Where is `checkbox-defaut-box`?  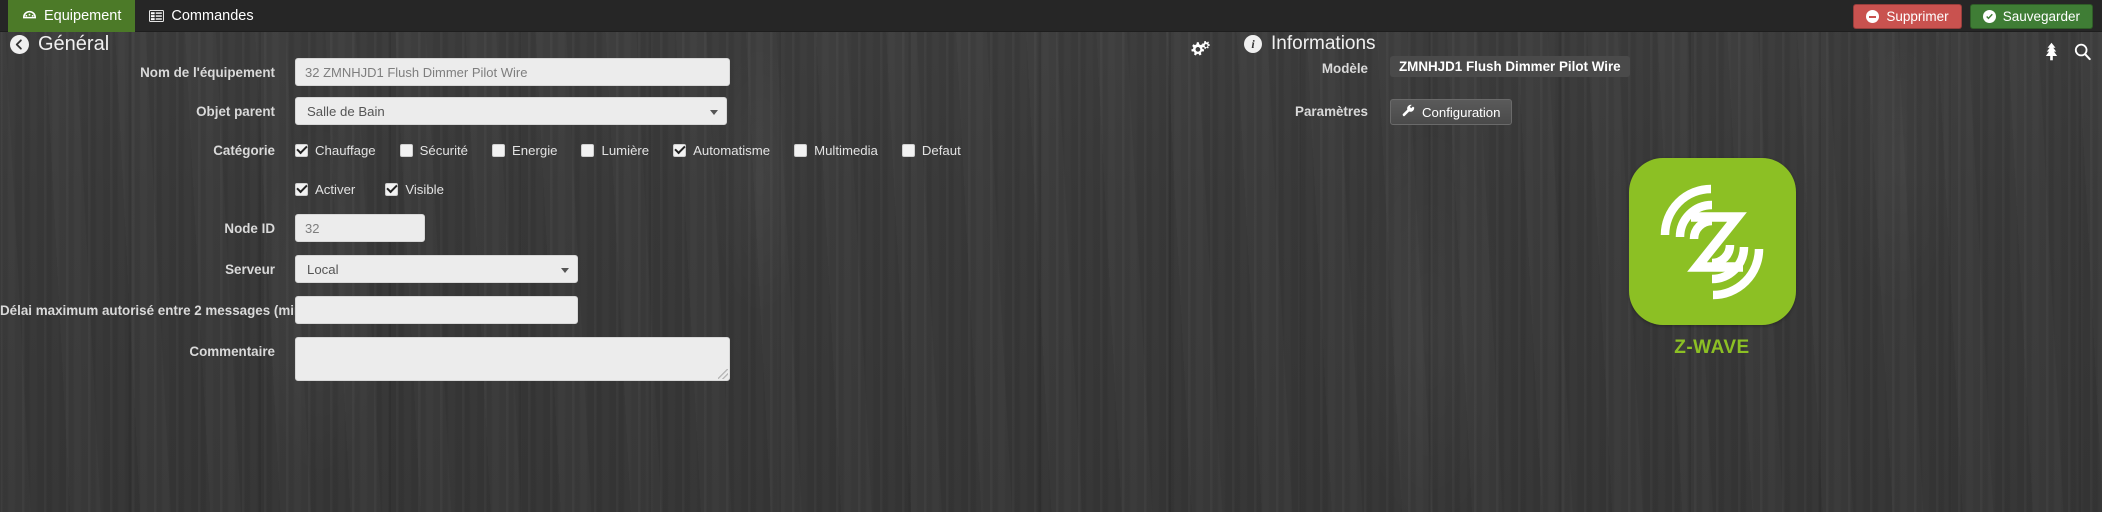
checkbox-defaut-box is located at coordinates (908, 150).